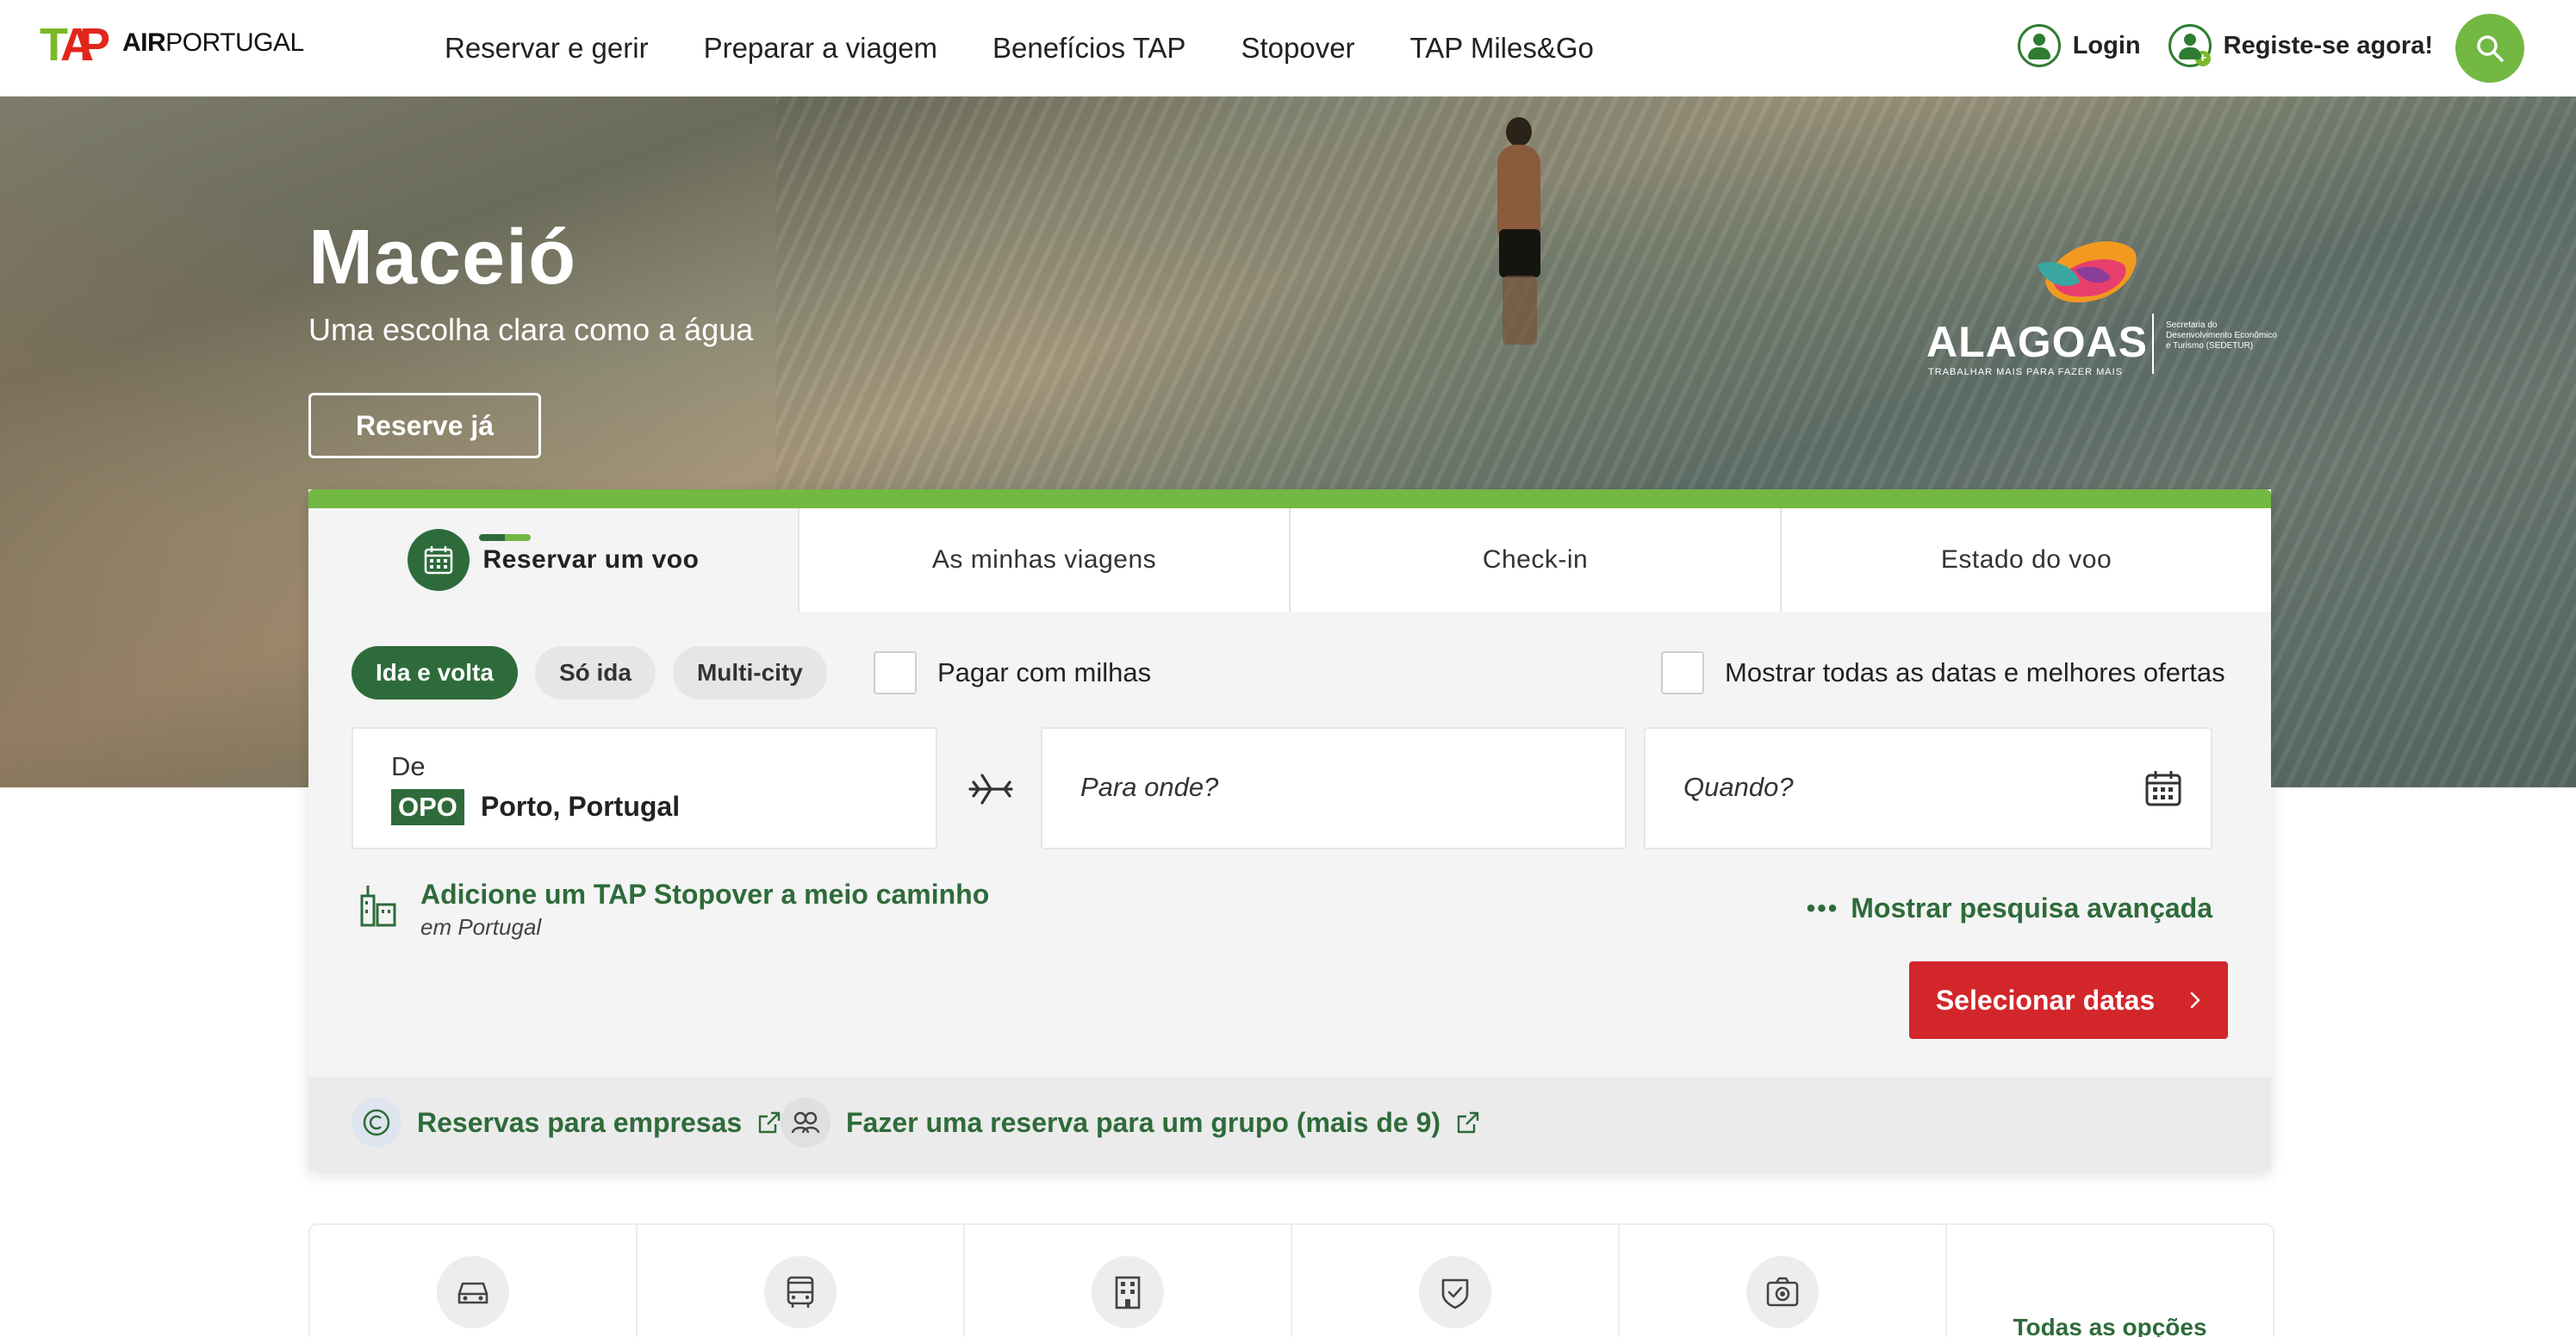 This screenshot has height=1337, width=2576. I want to click on nav-tap-miles-go: TAP Miles&Go, so click(1502, 48).